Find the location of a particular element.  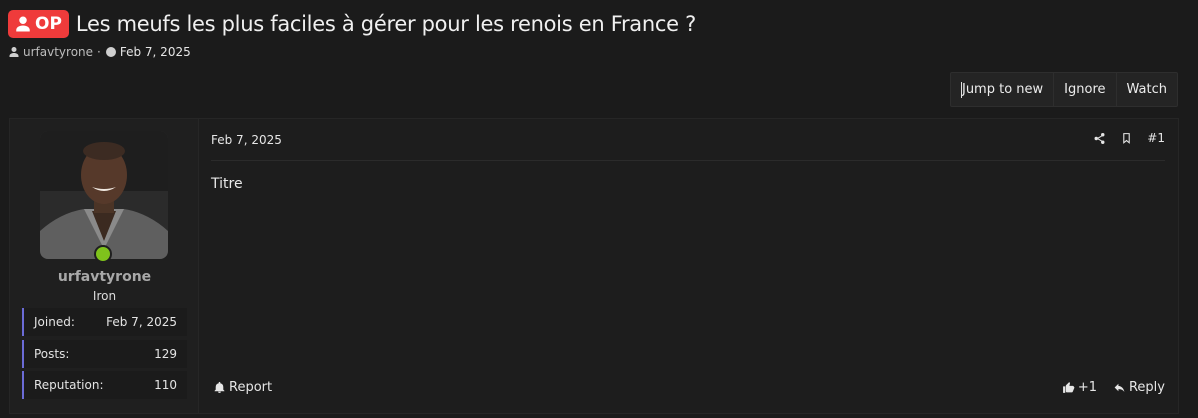

avatar-image is located at coordinates (104, 195).